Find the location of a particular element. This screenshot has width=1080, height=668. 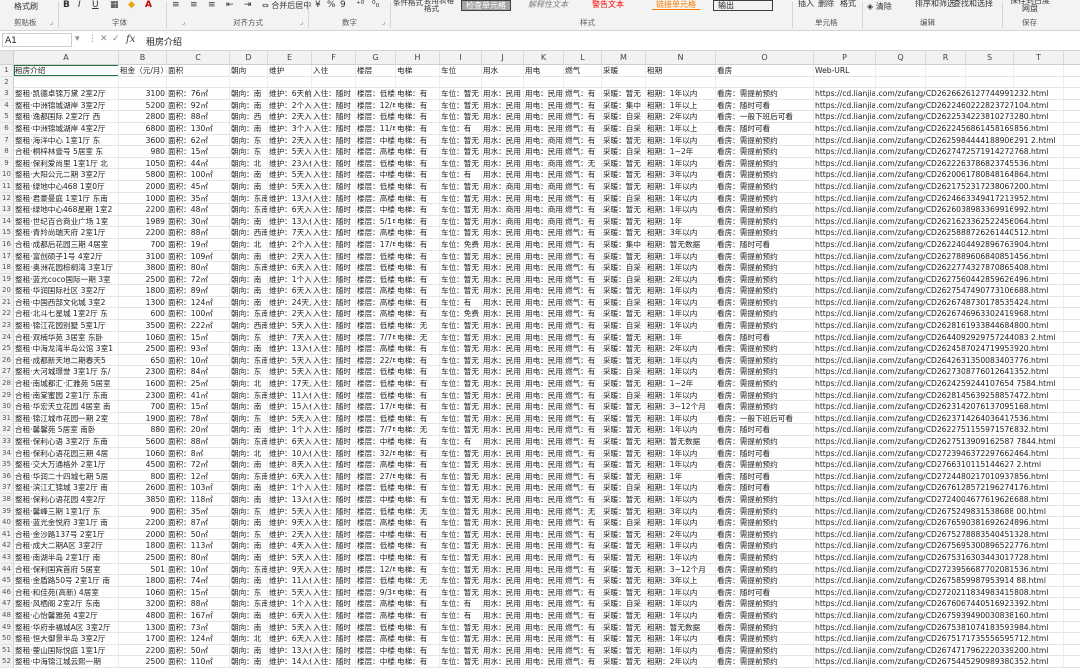

cell: 面积：76㎡ is located at coordinates (198, 93).